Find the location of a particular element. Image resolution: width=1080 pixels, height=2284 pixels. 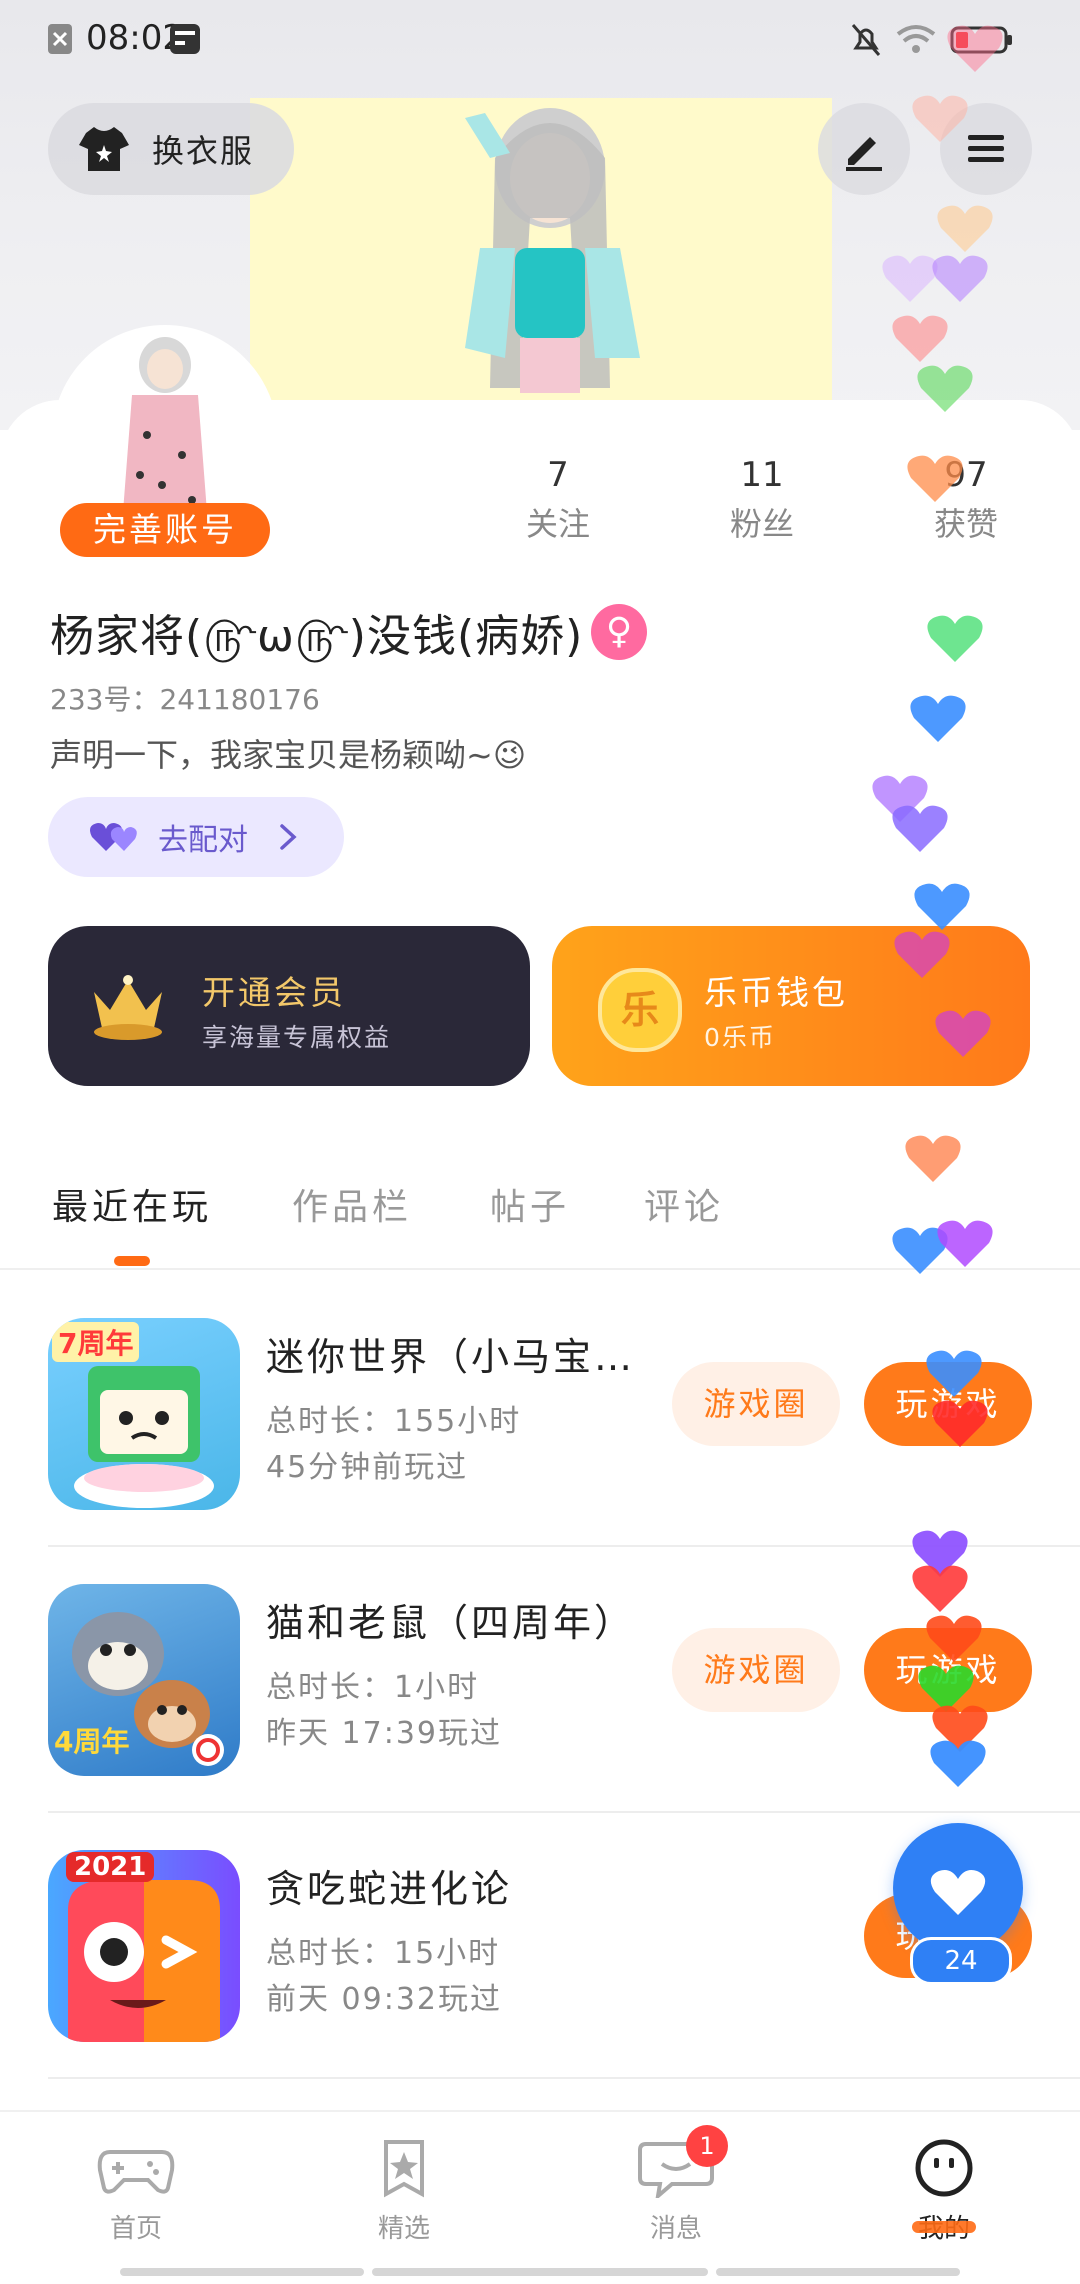

nav-home: 首页 is located at coordinates (136, 2191).